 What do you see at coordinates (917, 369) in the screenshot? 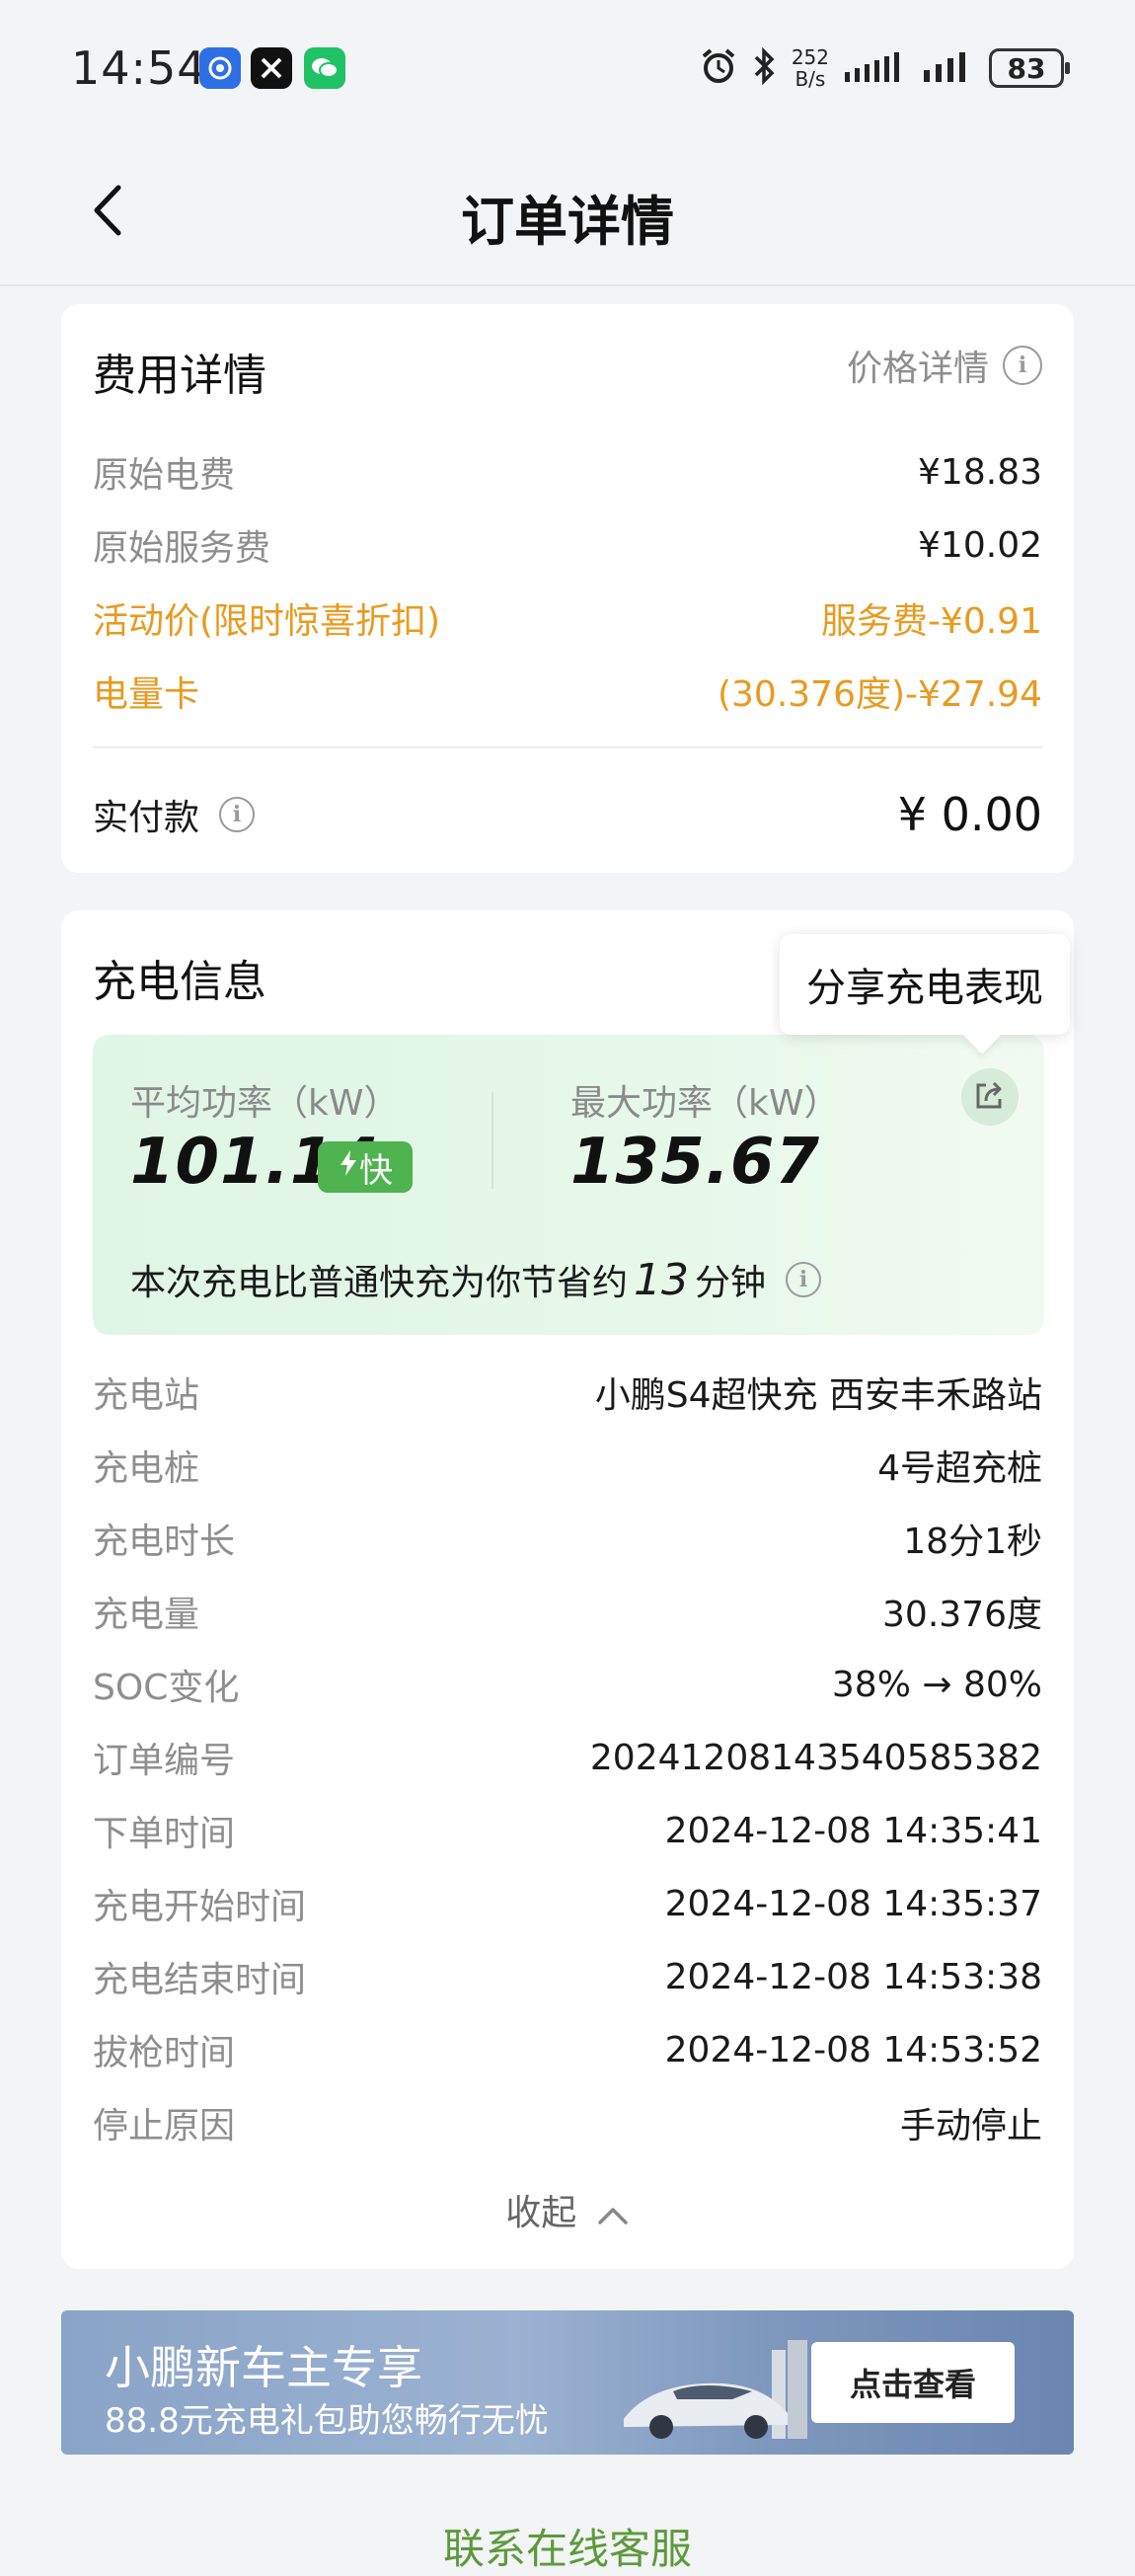
I see `price-detail-label: 价格详情` at bounding box center [917, 369].